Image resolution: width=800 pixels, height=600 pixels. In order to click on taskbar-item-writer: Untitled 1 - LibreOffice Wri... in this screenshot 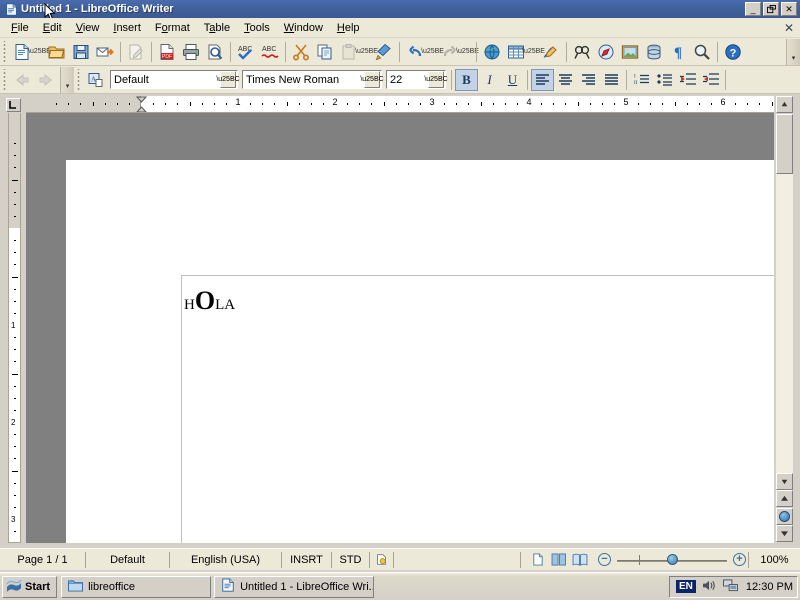, I will do `click(294, 586)`.